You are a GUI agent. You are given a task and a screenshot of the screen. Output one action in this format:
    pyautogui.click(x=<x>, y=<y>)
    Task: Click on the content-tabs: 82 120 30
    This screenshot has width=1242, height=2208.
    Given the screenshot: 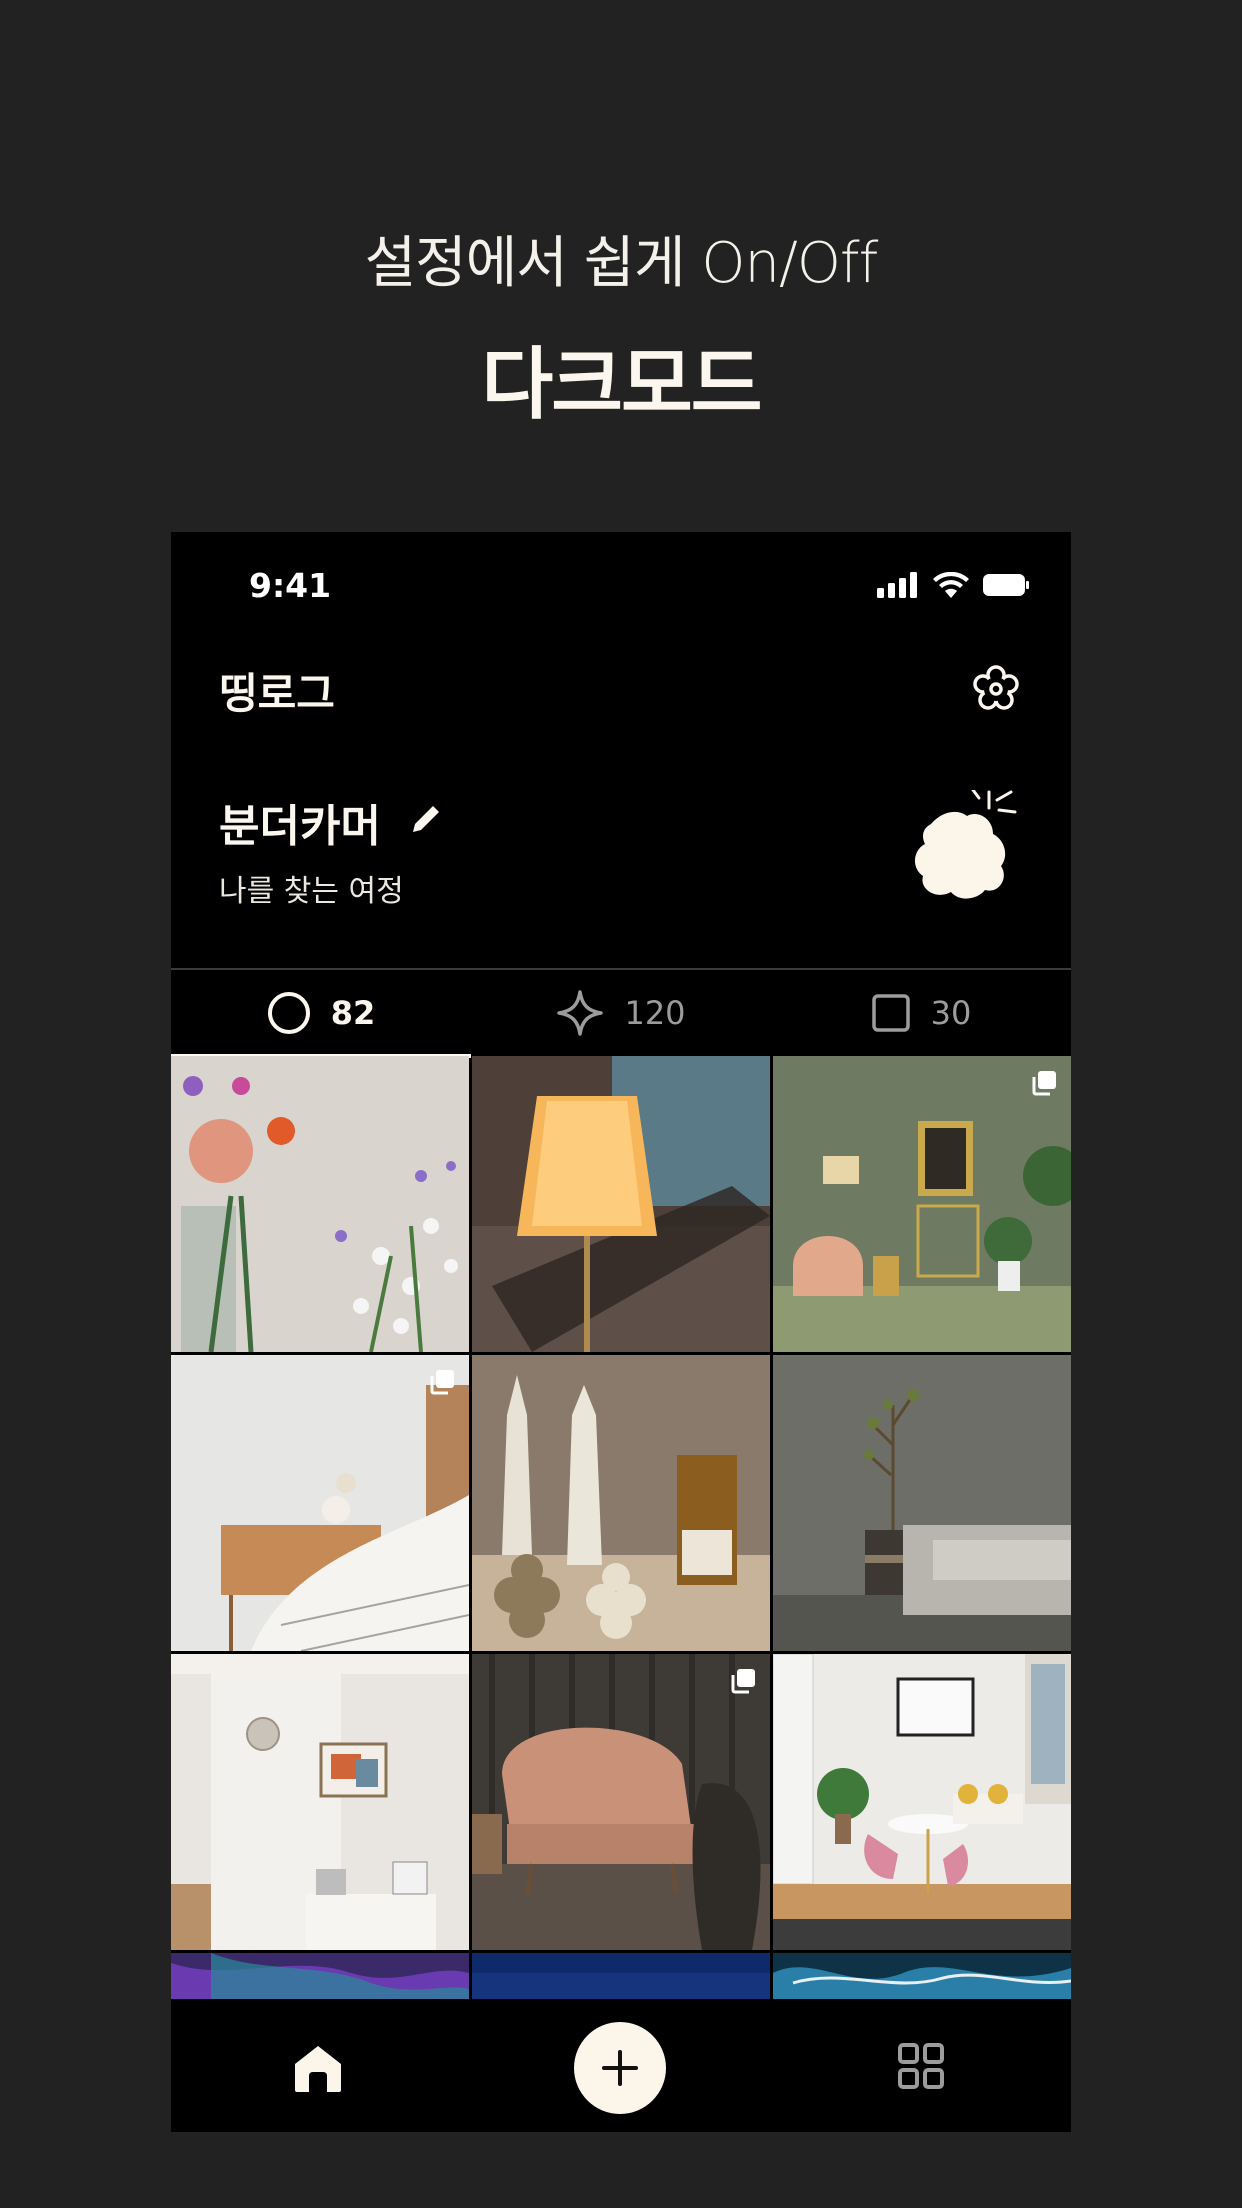 What is the action you would take?
    pyautogui.click(x=621, y=1013)
    